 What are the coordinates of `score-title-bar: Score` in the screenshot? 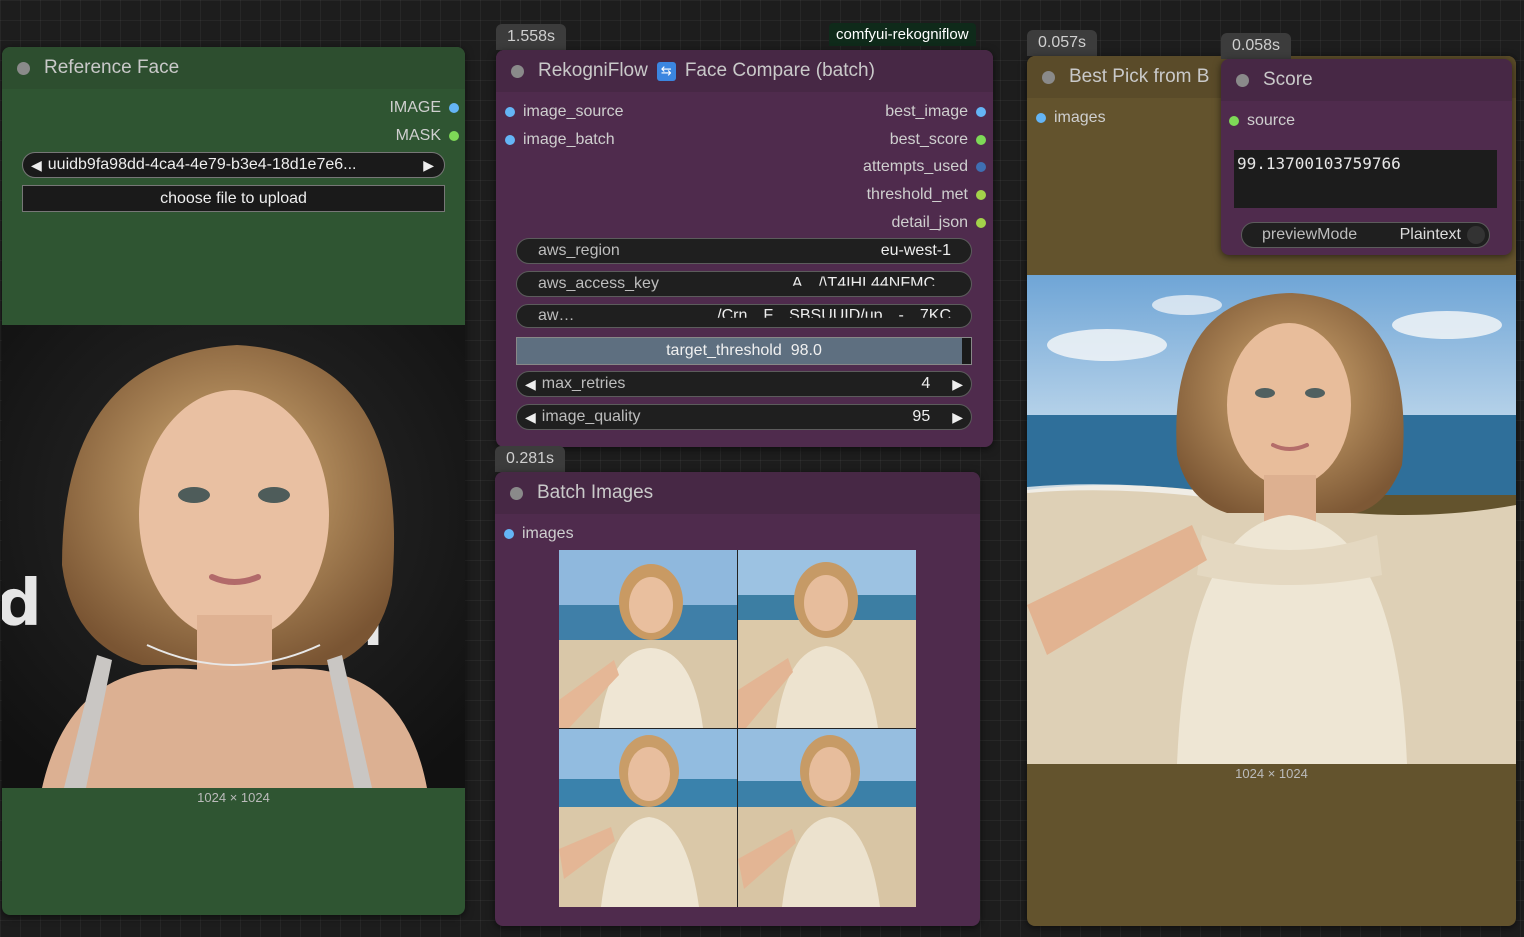 It's located at (1366, 80).